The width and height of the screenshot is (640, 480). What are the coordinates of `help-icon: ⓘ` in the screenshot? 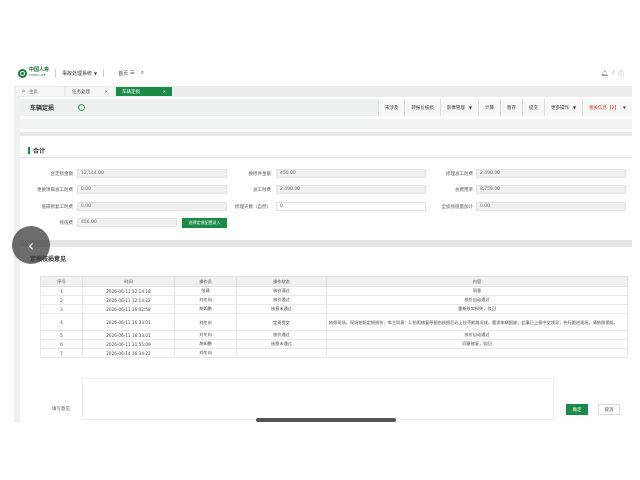 It's located at (621, 73).